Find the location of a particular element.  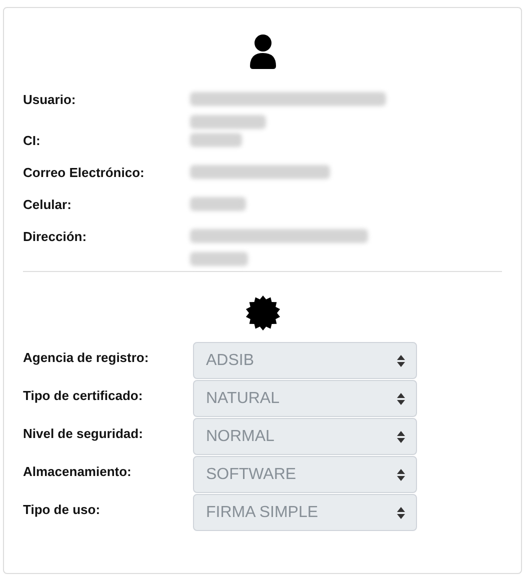

user-icon is located at coordinates (263, 52).